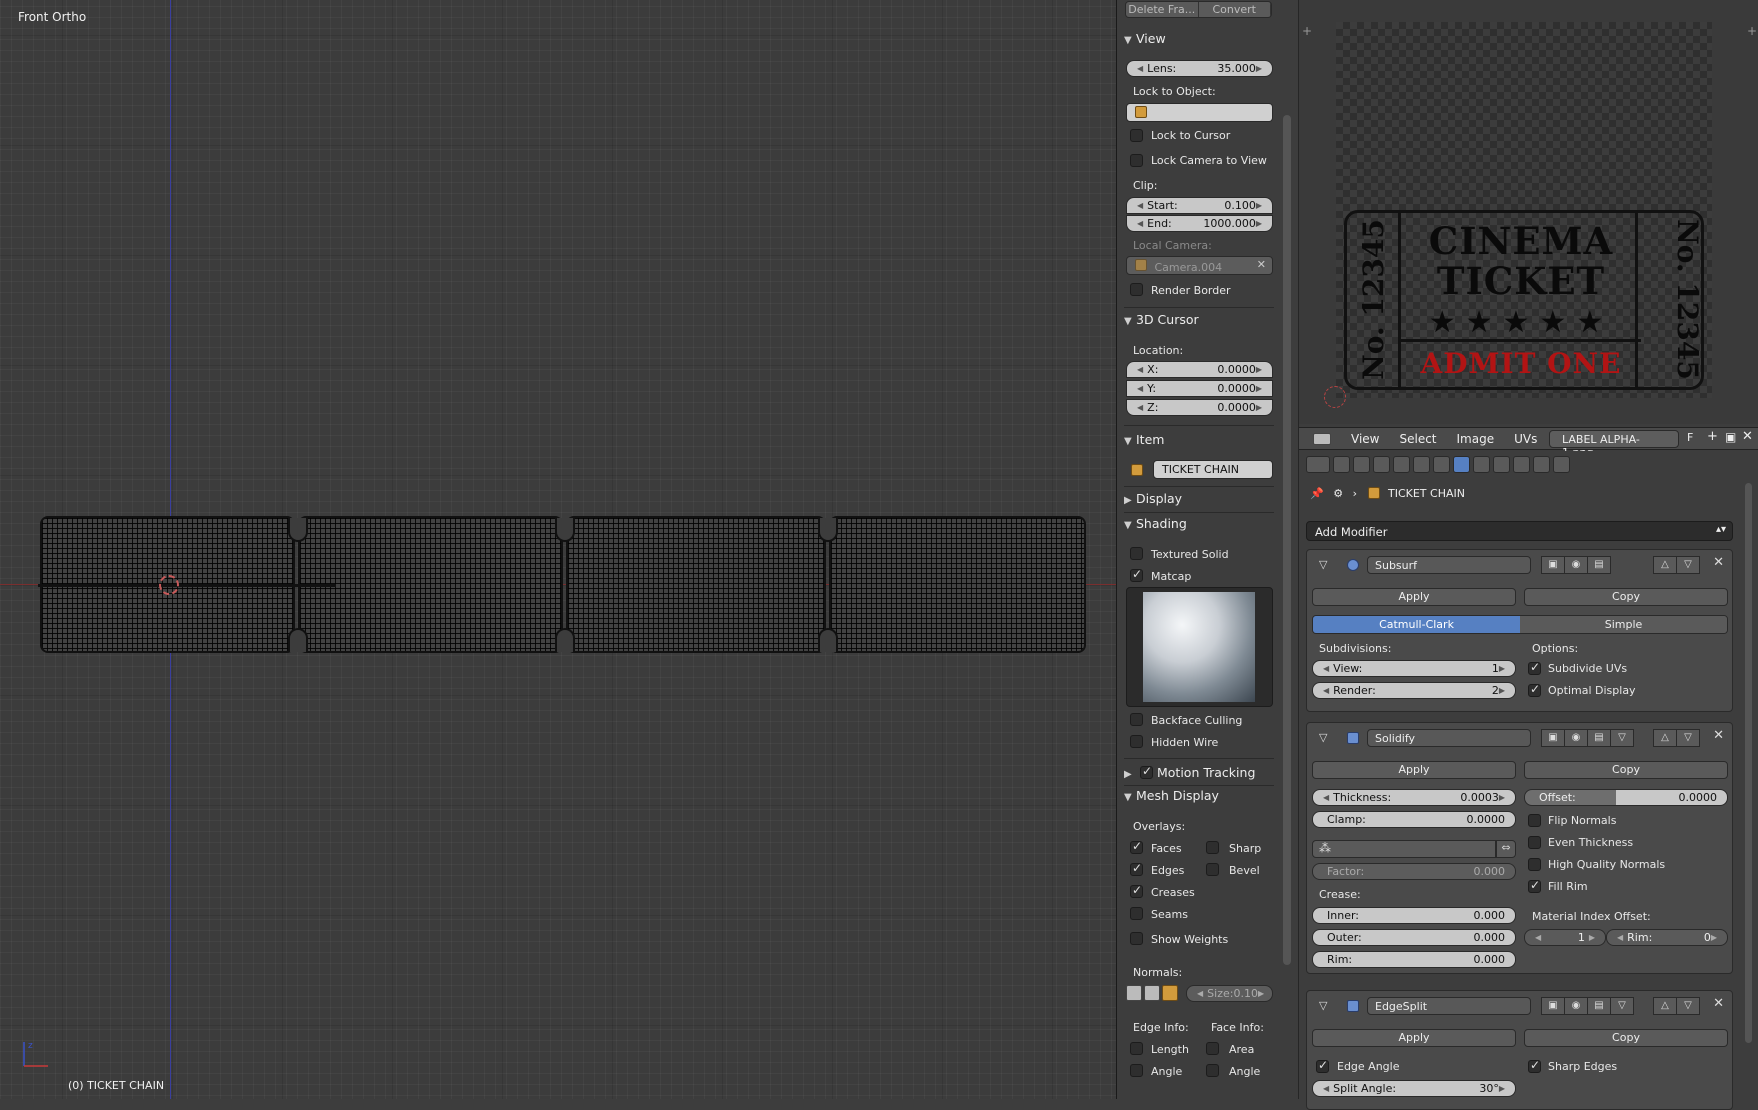 The width and height of the screenshot is (1758, 1110). I want to click on face-normal-icon, so click(1170, 993).